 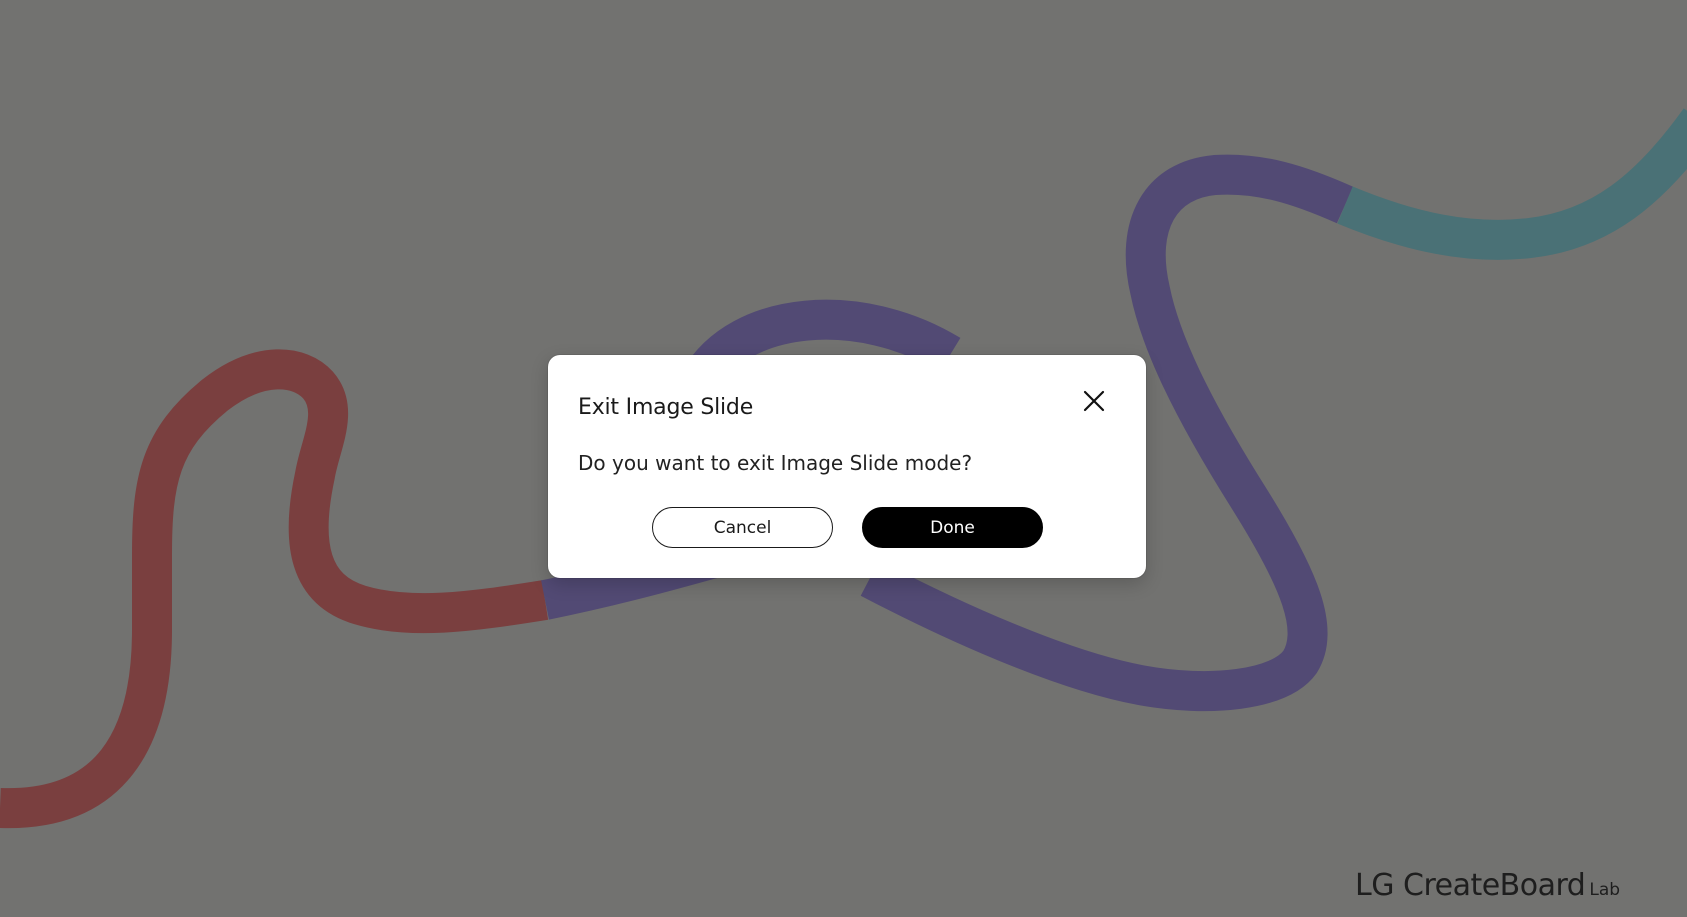 I want to click on dialog-title: Exit Image Slide, so click(x=666, y=407).